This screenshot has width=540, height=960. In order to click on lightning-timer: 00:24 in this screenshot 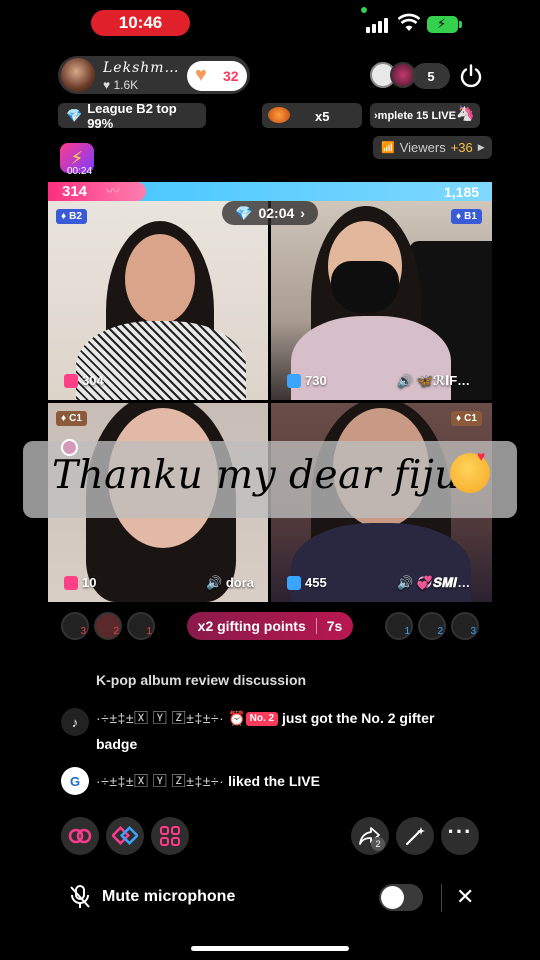, I will do `click(80, 171)`.